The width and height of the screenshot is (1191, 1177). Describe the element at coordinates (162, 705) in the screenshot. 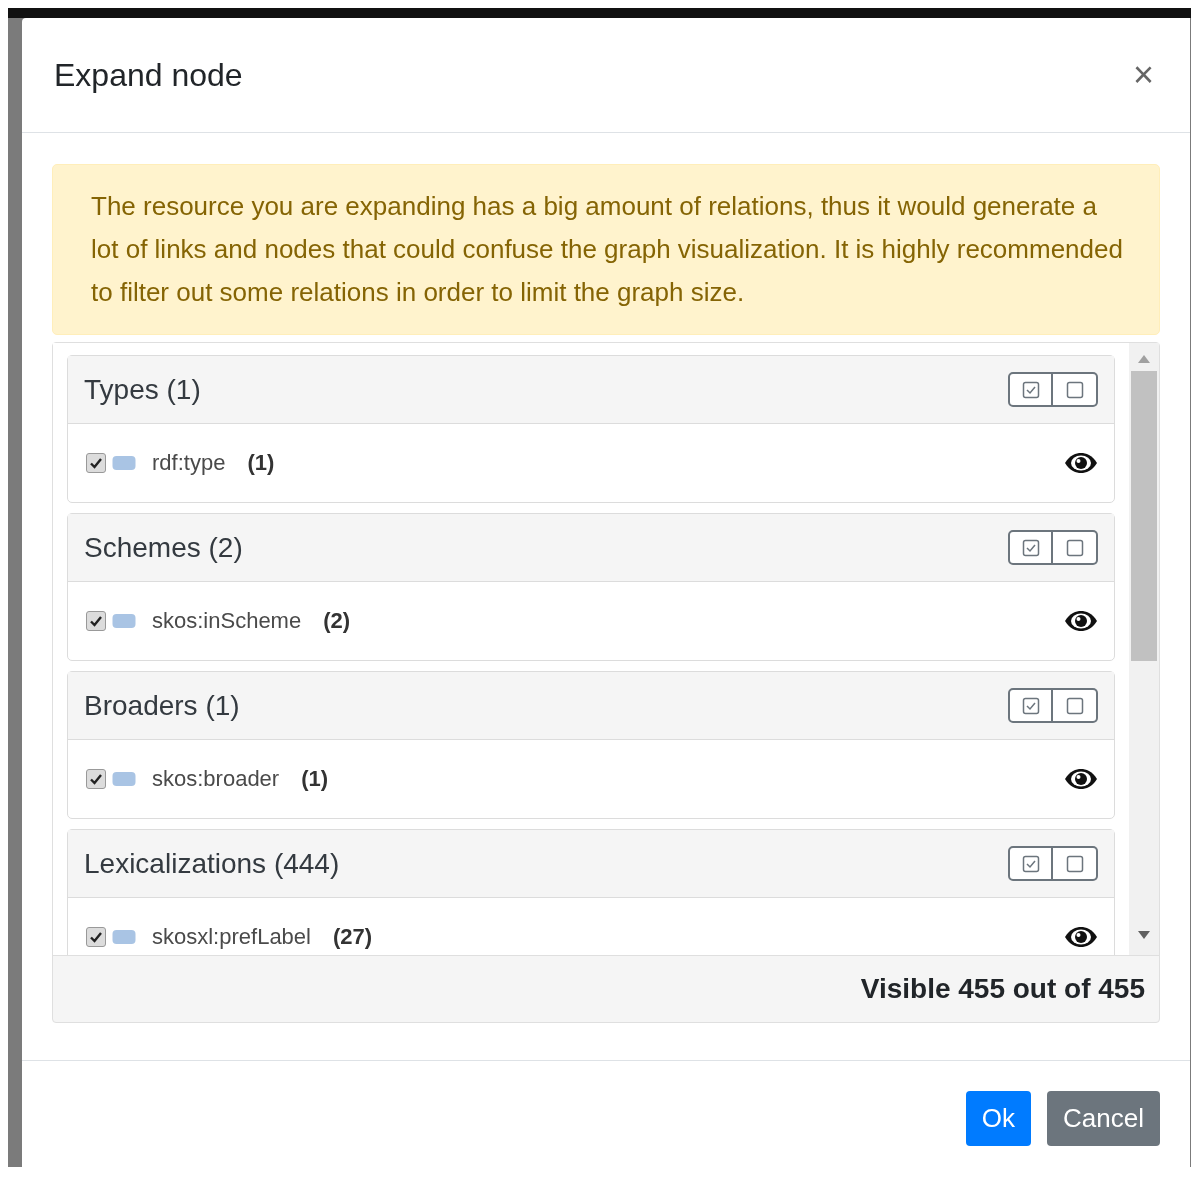

I see `group-title: Broaders (1)` at that location.